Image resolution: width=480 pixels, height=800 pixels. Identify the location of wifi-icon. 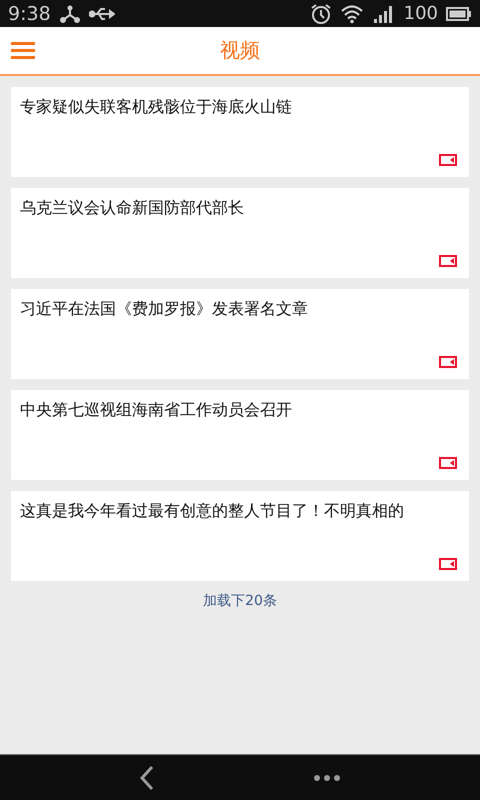
(352, 14).